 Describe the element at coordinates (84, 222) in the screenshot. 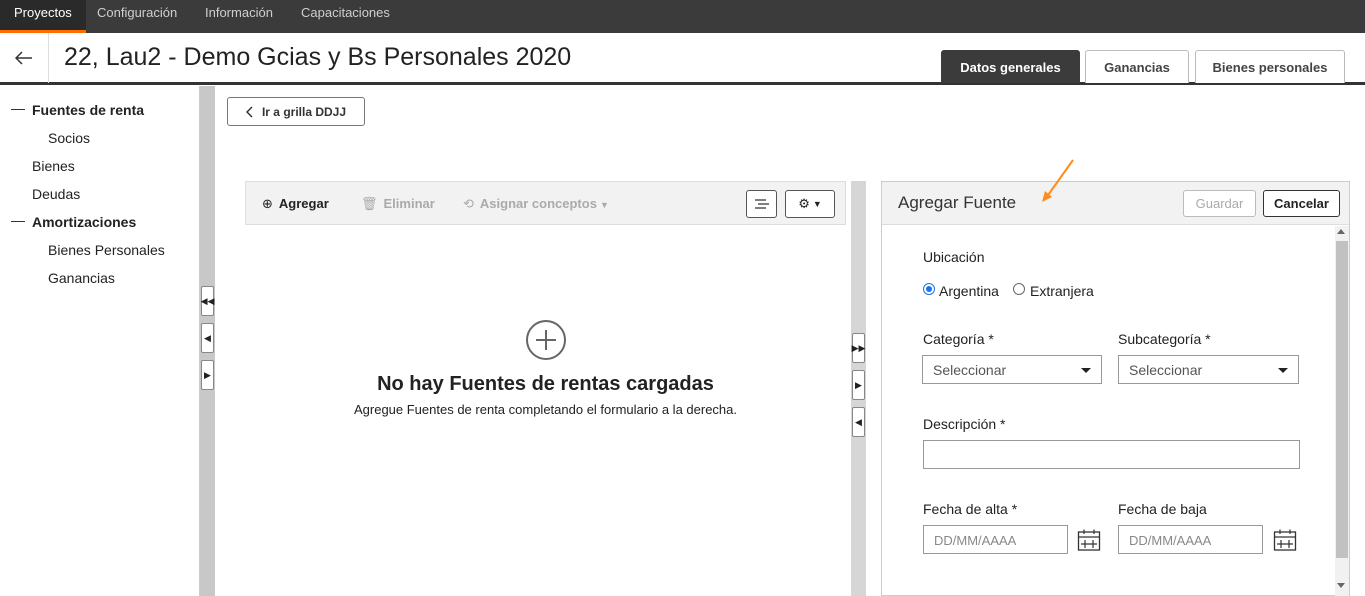

I see `sidebar-item-amortizaciones: Amortizaciones` at that location.